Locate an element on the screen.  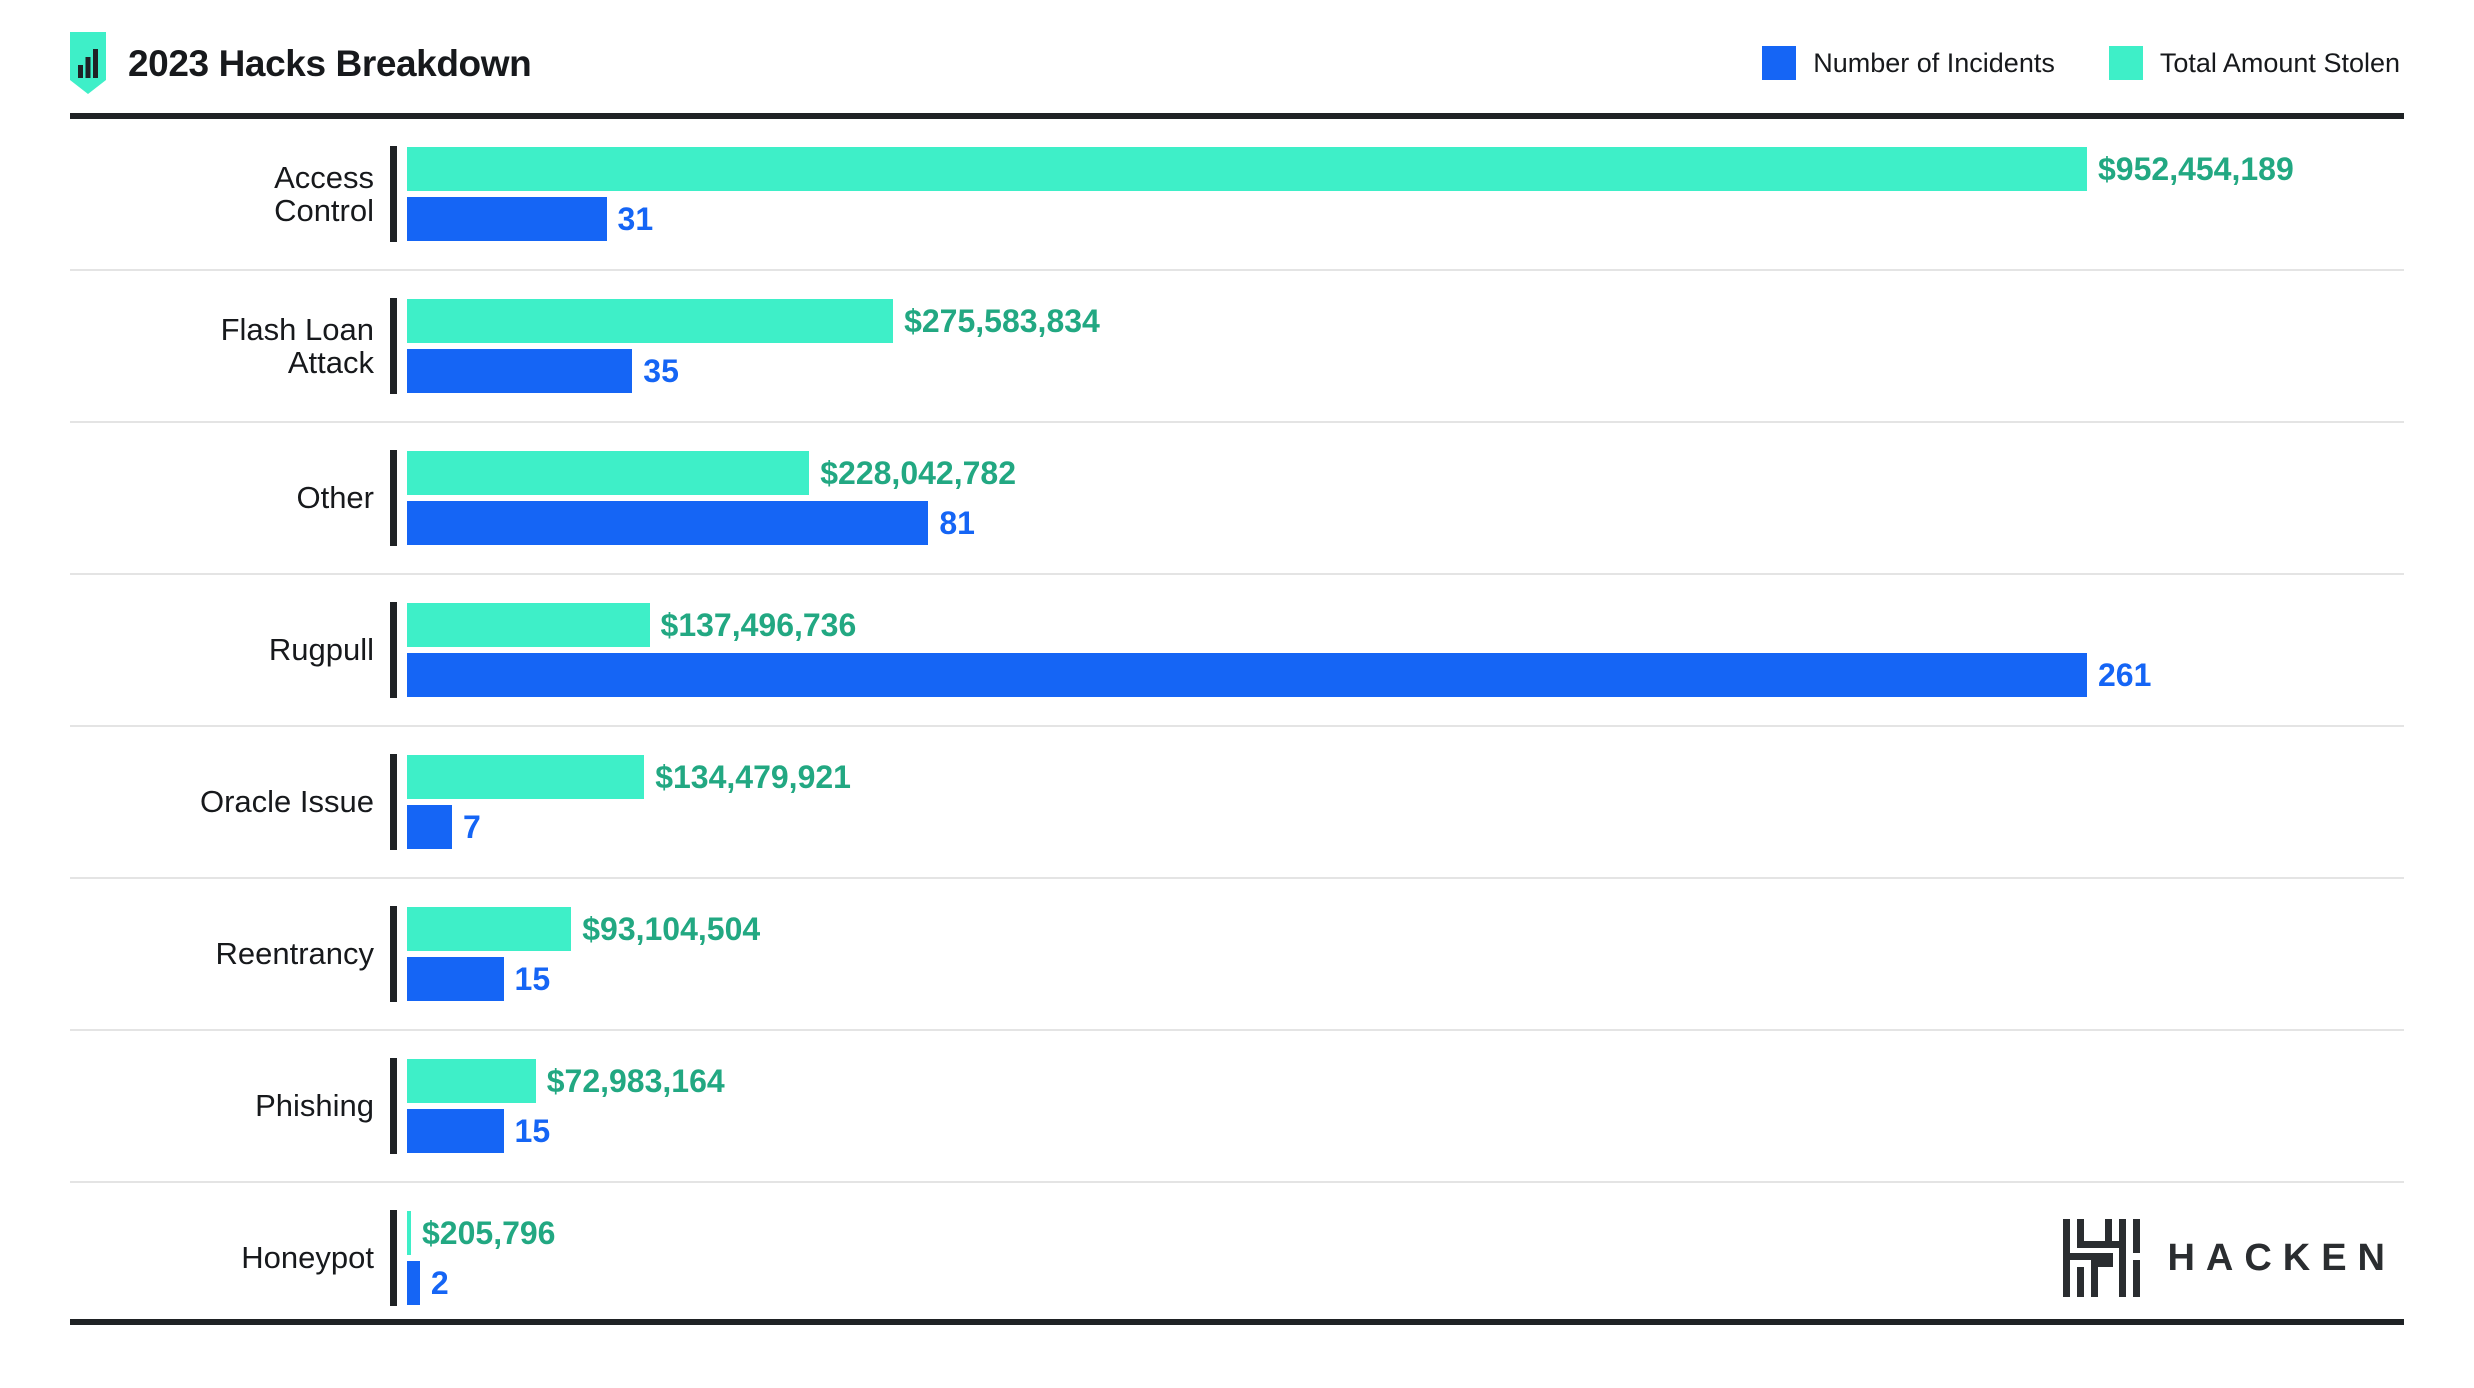
row-plot-area: $134,479,921 7 is located at coordinates (1397, 802).